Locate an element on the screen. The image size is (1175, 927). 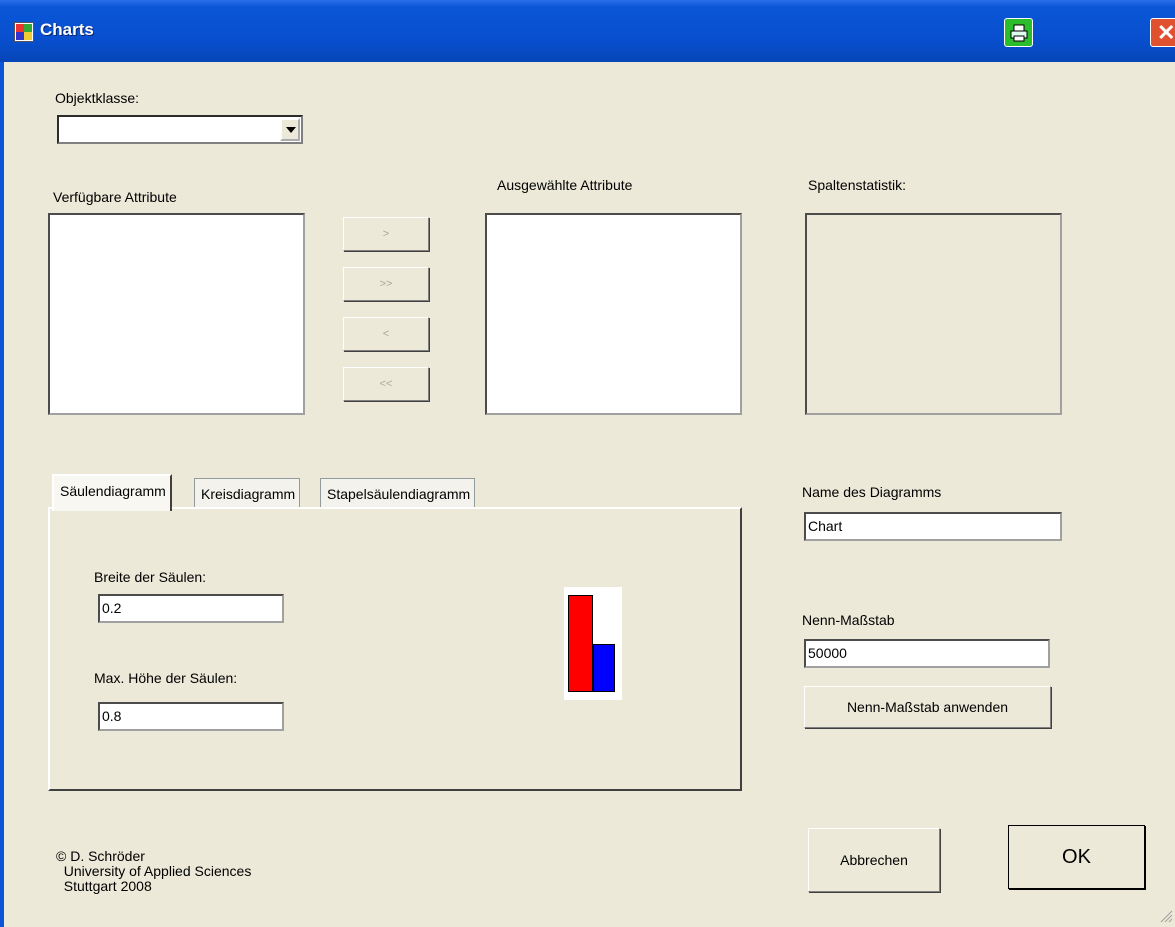
available-attributes-list is located at coordinates (176, 314).